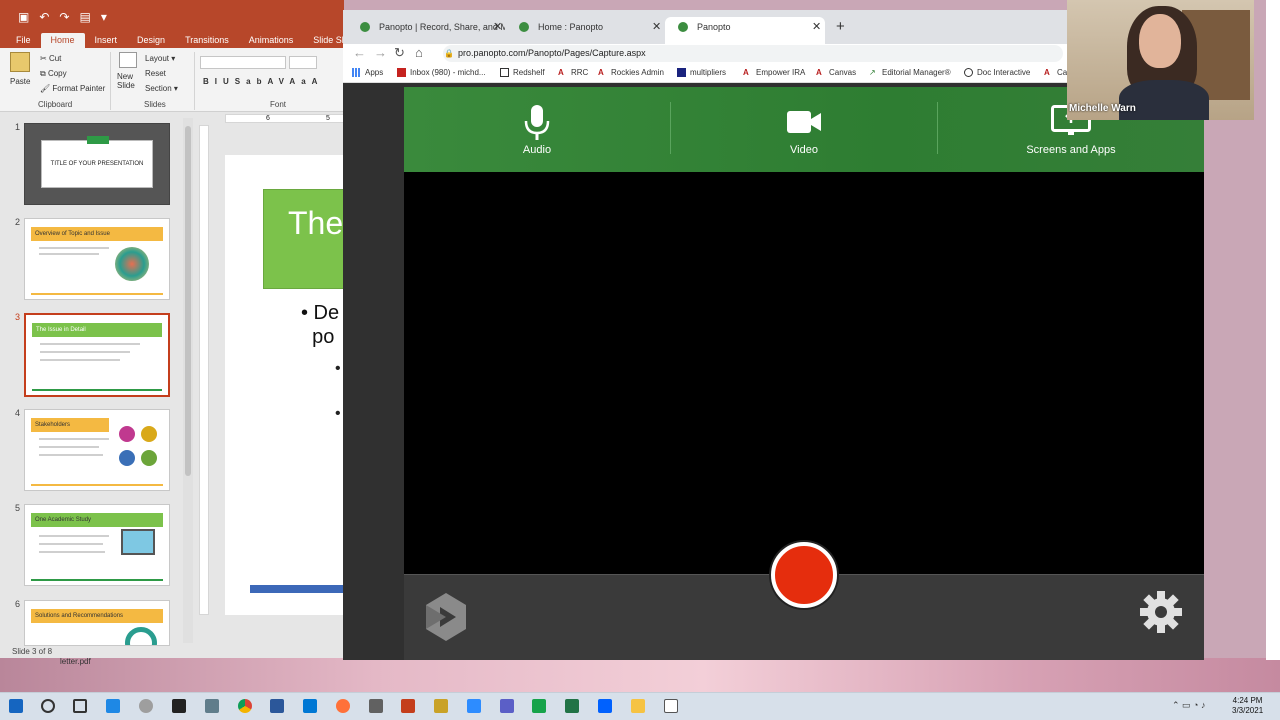  I want to click on section-button: Section ▾, so click(161, 88).